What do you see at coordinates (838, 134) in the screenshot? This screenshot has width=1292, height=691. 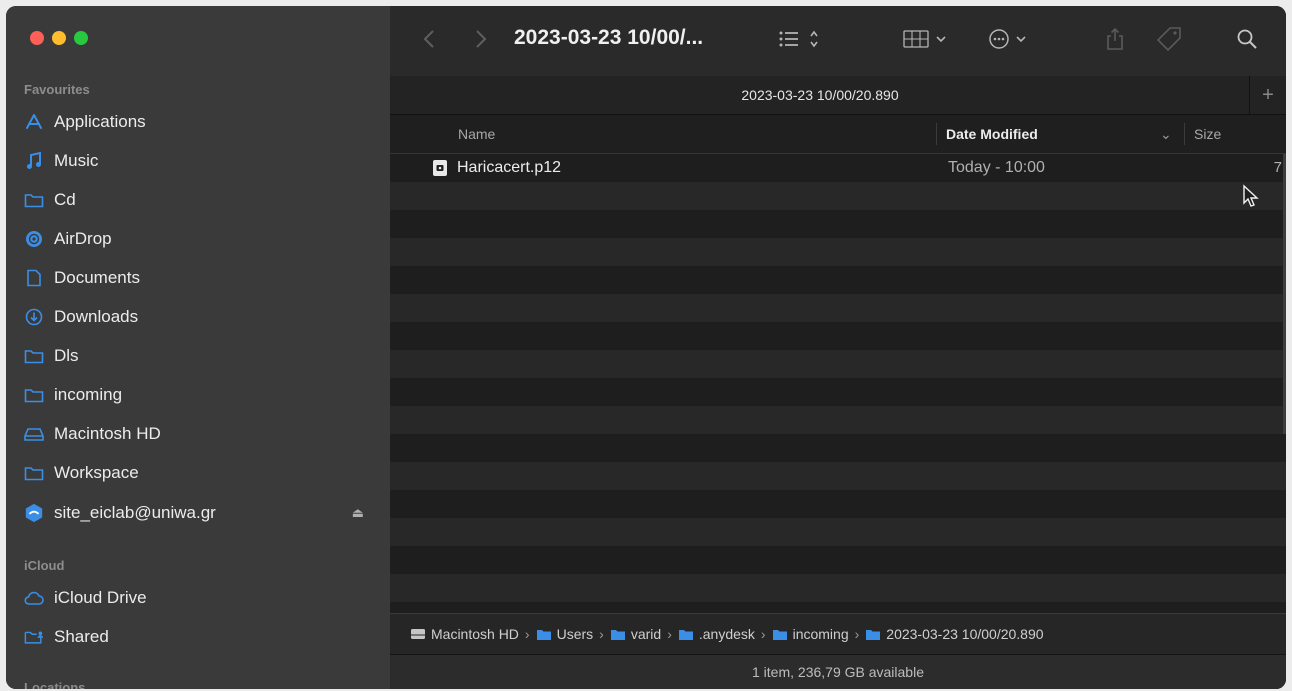 I see `column-headers: Name Date Modified ⌄ Size` at bounding box center [838, 134].